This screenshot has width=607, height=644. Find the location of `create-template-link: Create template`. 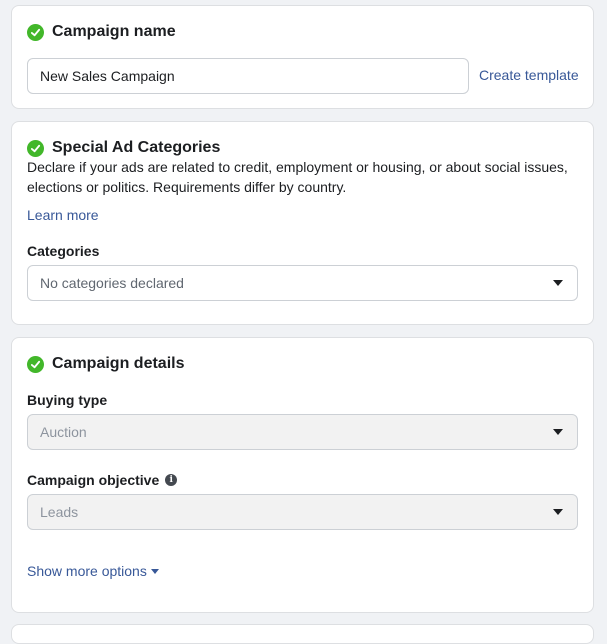

create-template-link: Create template is located at coordinates (529, 75).